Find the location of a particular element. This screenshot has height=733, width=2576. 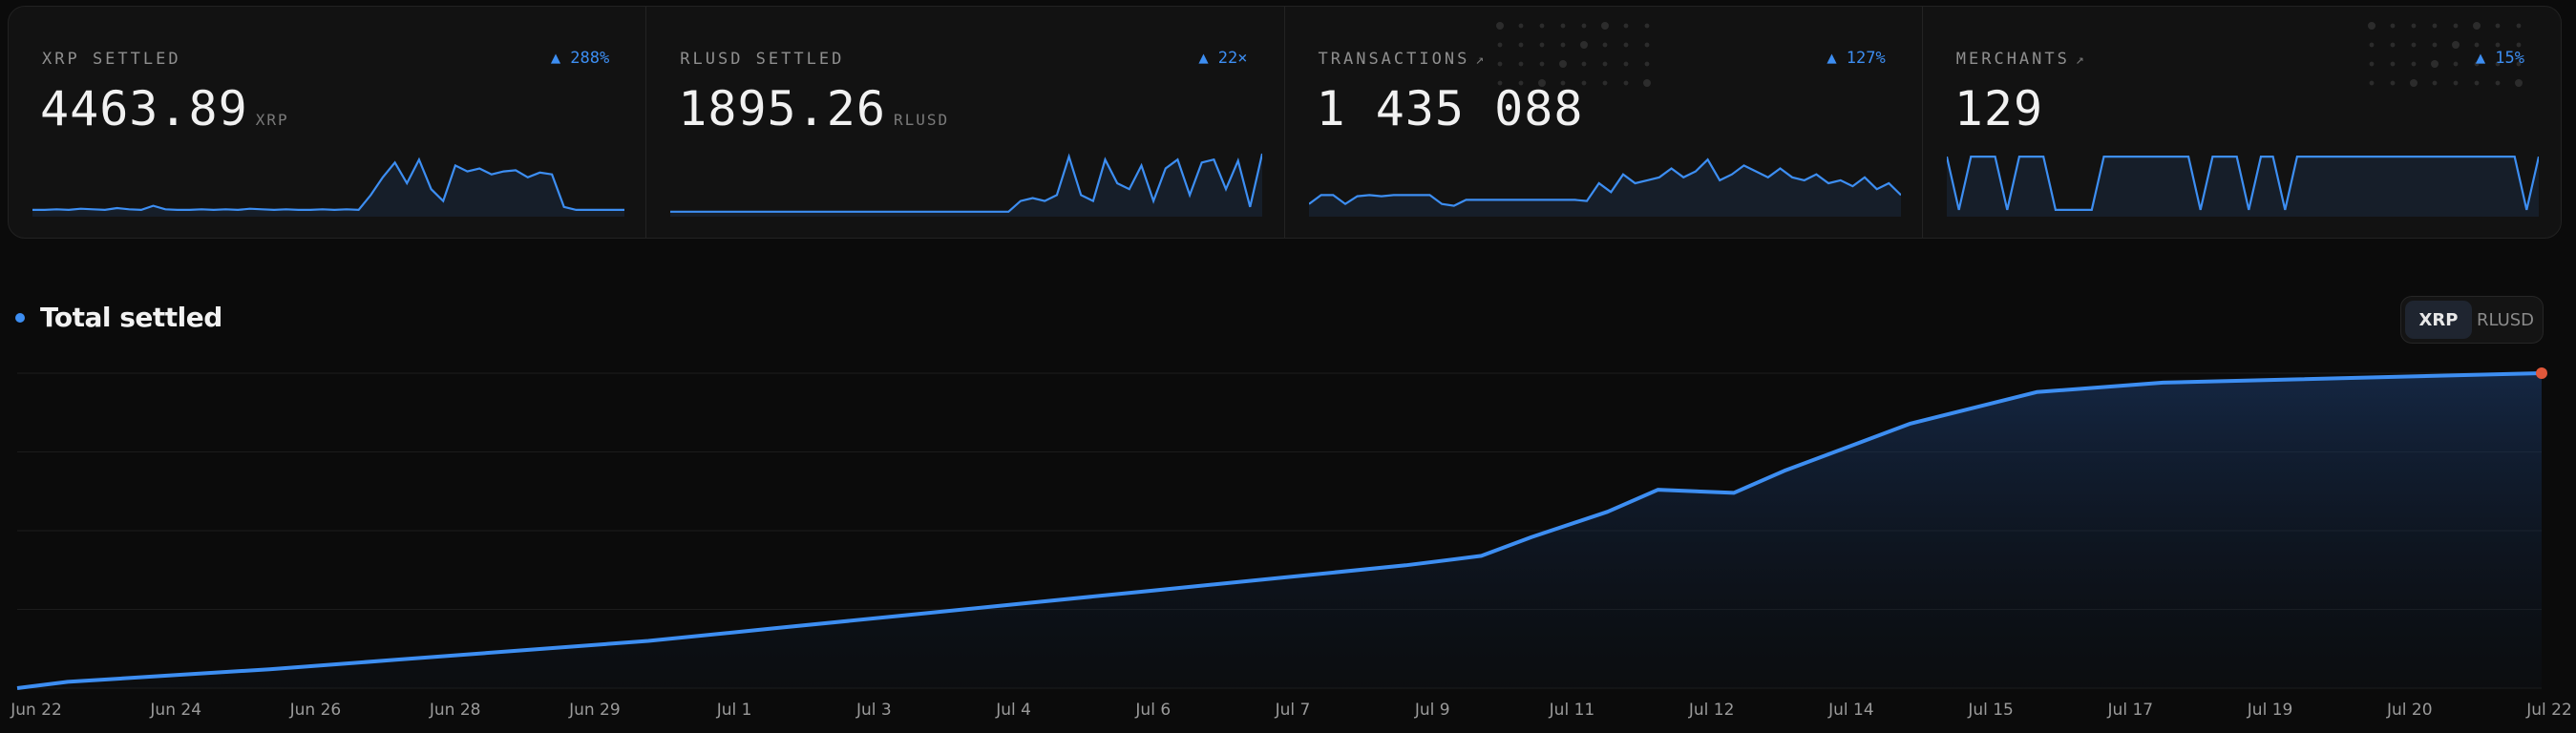

sparkline-rlusd is located at coordinates (966, 185).